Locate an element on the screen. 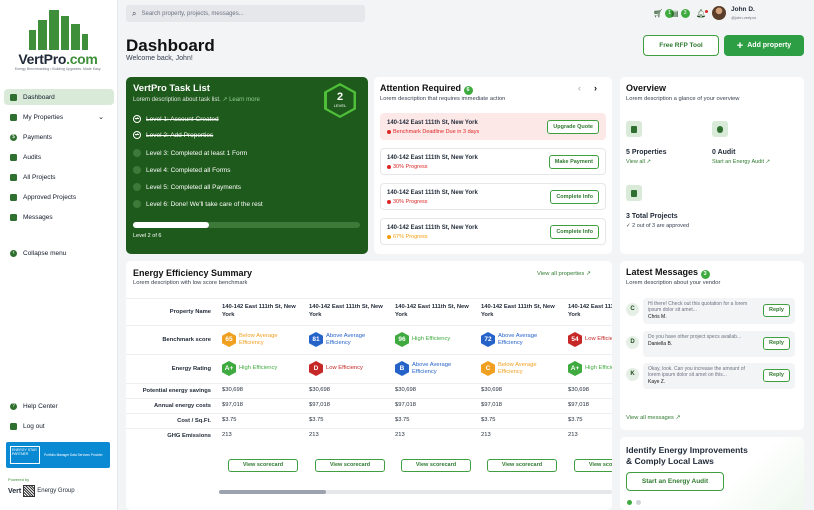 This screenshot has width=814, height=510. rating-label: Below Average Efficiency is located at coordinates (517, 368).